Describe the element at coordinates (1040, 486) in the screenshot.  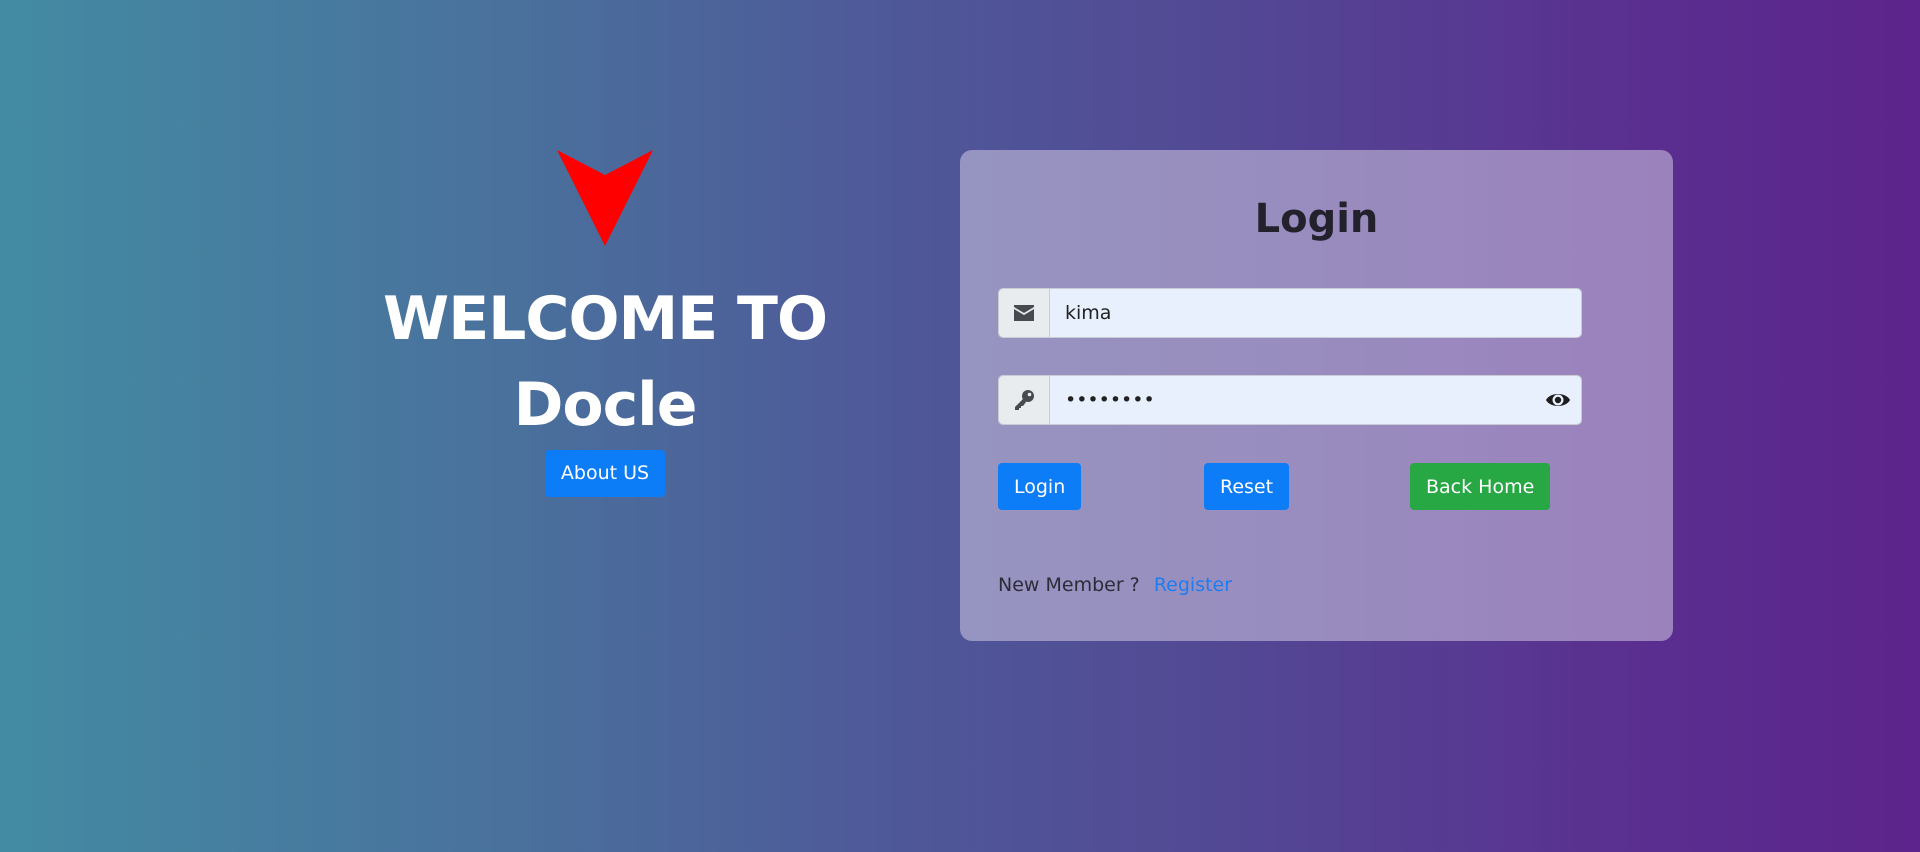
I see `login-button: Login` at that location.